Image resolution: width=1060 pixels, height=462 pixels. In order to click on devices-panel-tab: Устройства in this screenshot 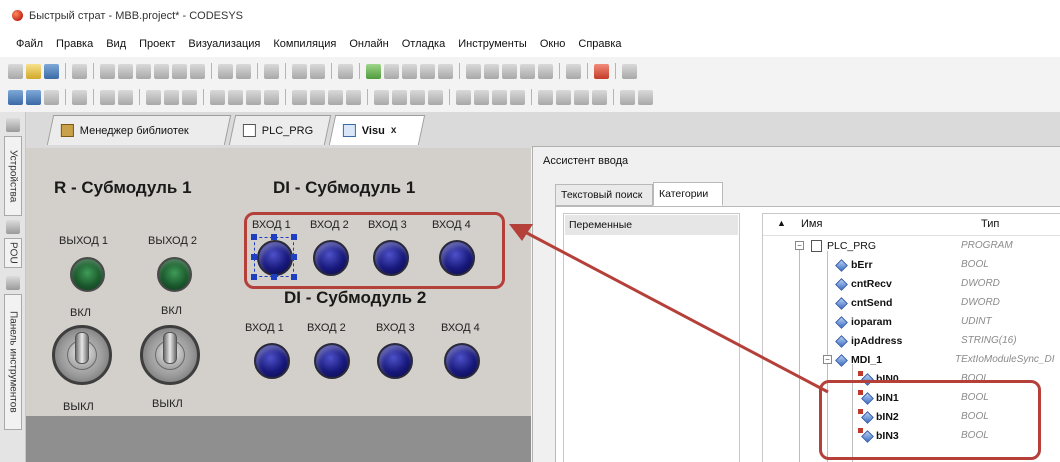, I will do `click(13, 176)`.